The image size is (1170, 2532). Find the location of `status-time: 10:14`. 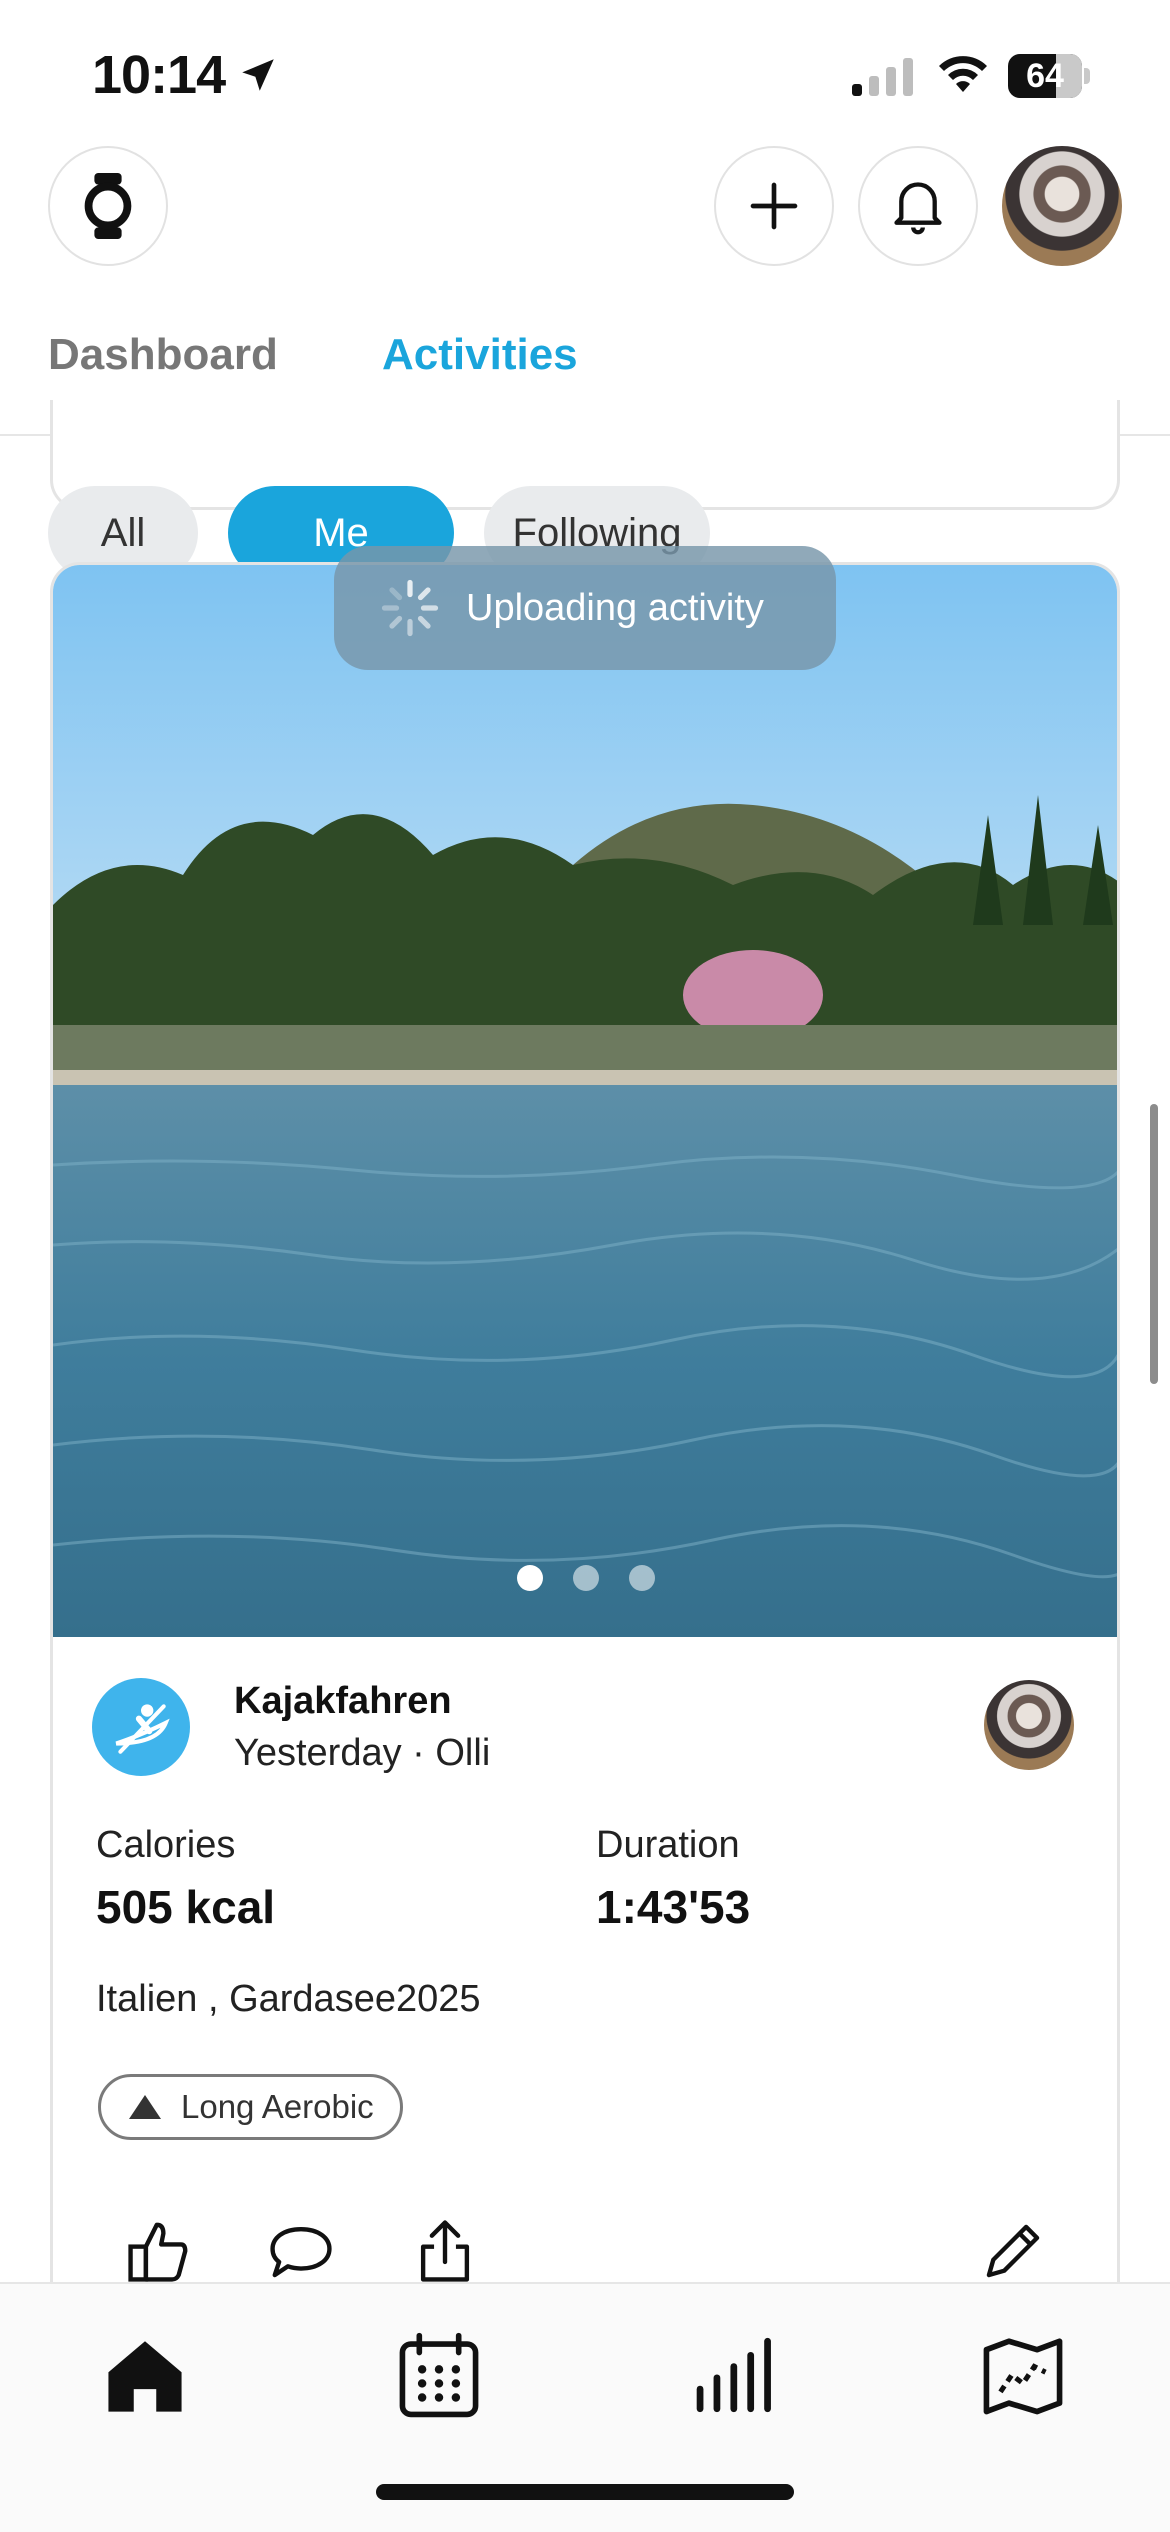

status-time: 10:14 is located at coordinates (185, 75).